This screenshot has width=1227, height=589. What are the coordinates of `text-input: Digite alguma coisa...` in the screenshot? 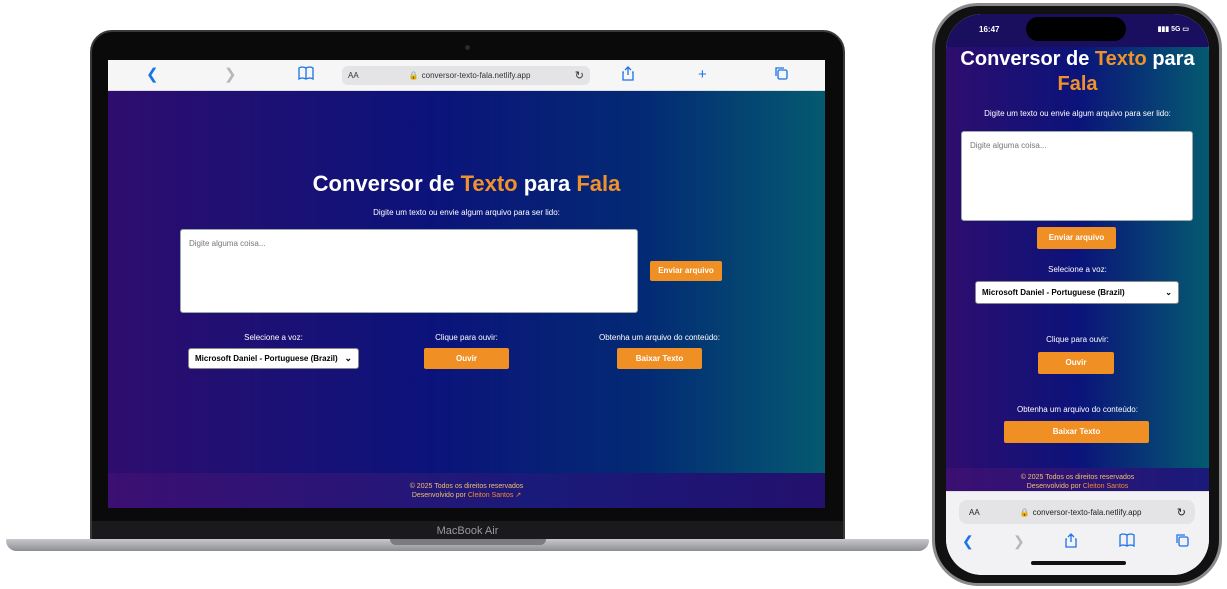 It's located at (409, 271).